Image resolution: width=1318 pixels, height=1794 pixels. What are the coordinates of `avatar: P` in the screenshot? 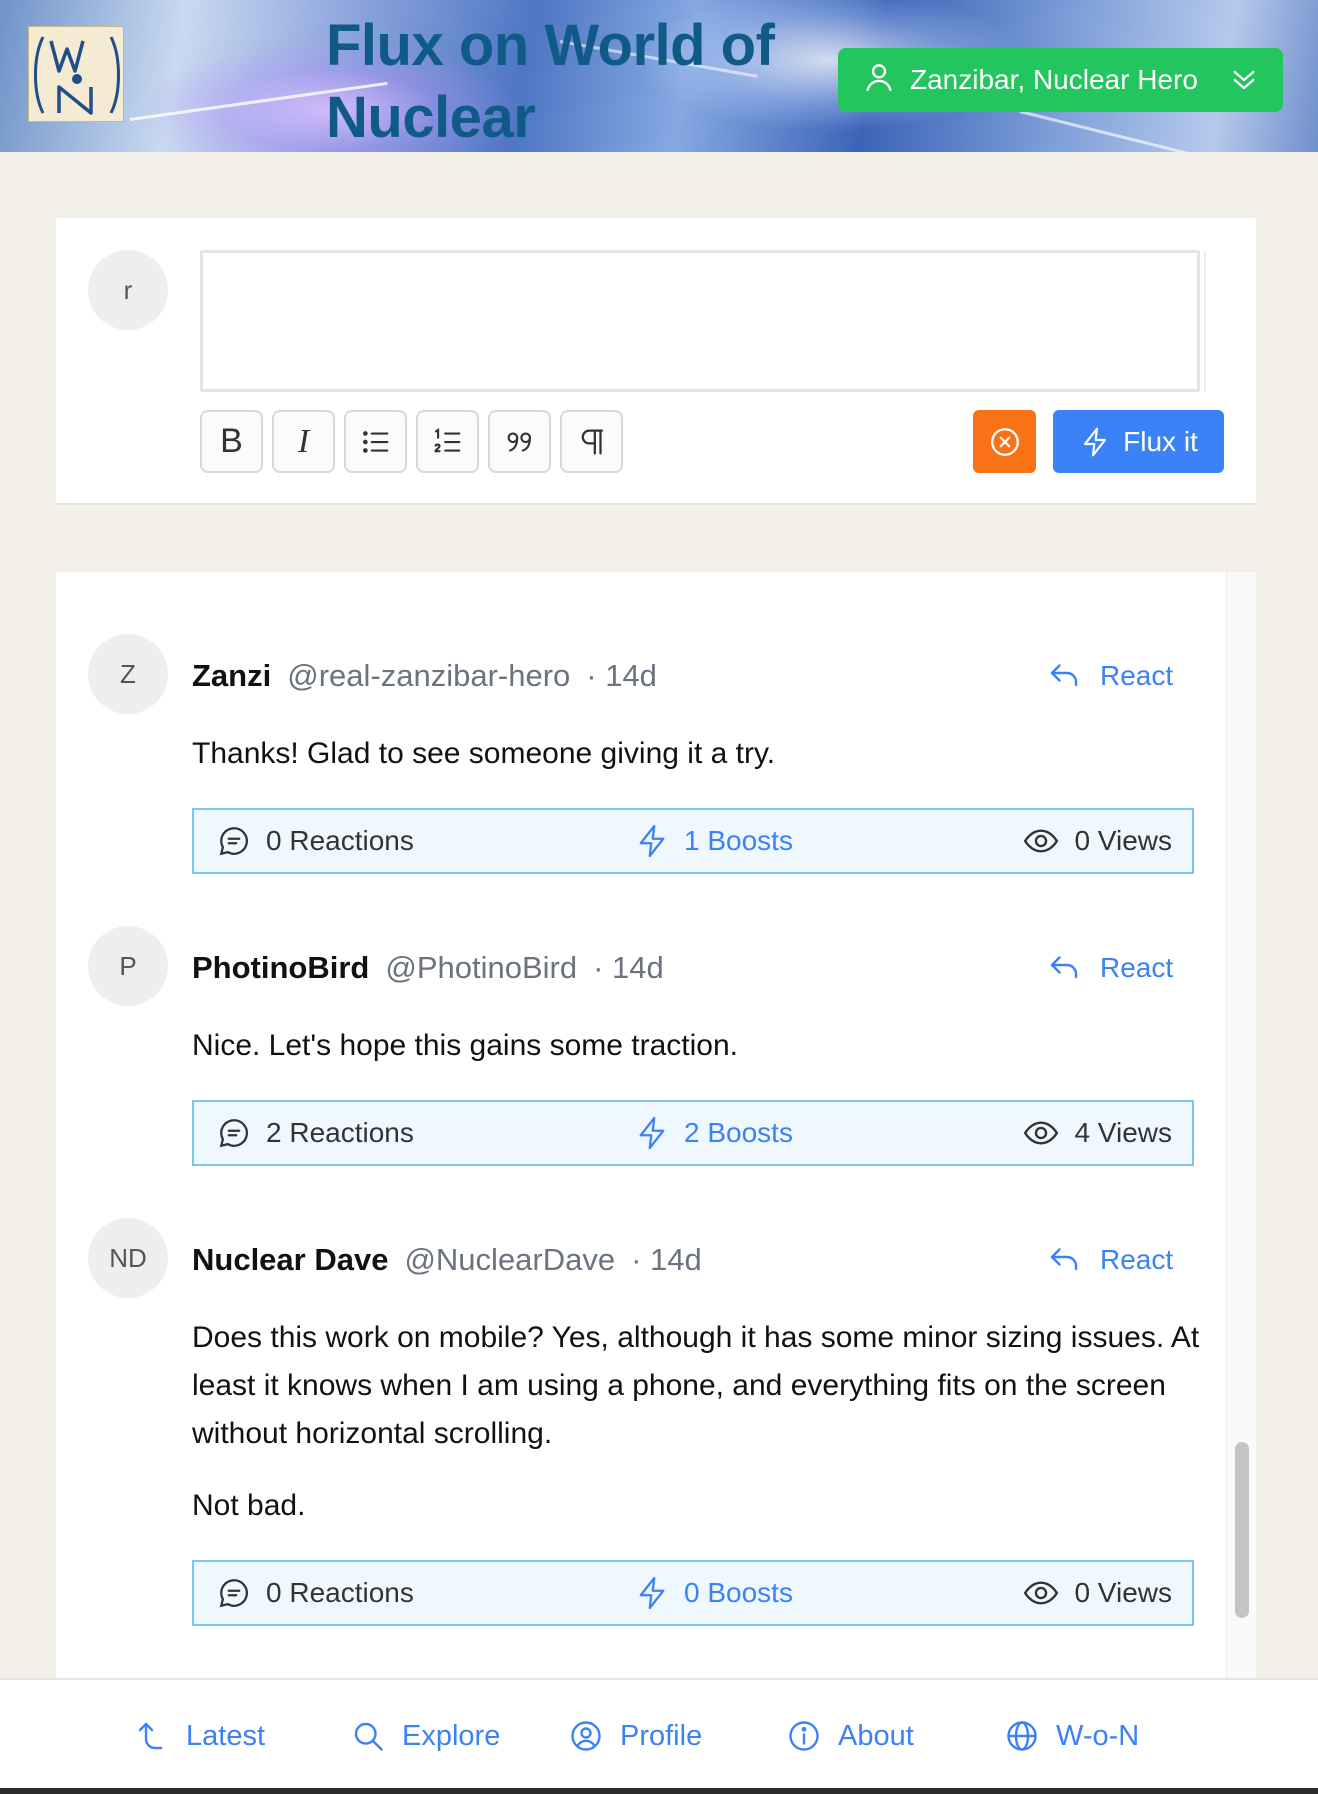 It's located at (128, 966).